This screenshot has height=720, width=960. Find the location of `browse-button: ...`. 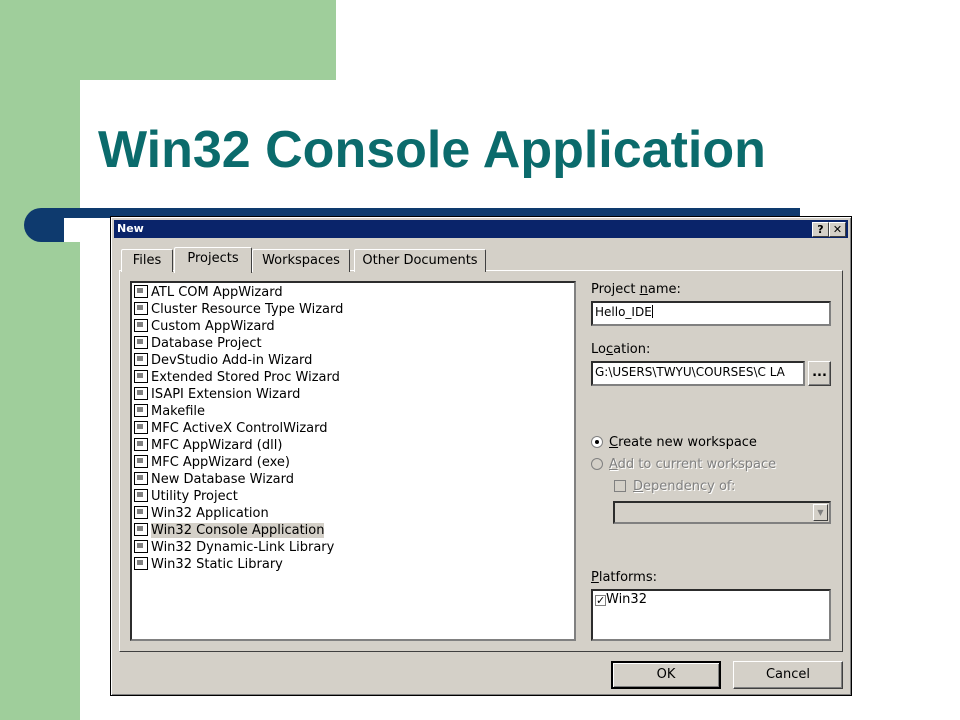

browse-button: ... is located at coordinates (819, 373).